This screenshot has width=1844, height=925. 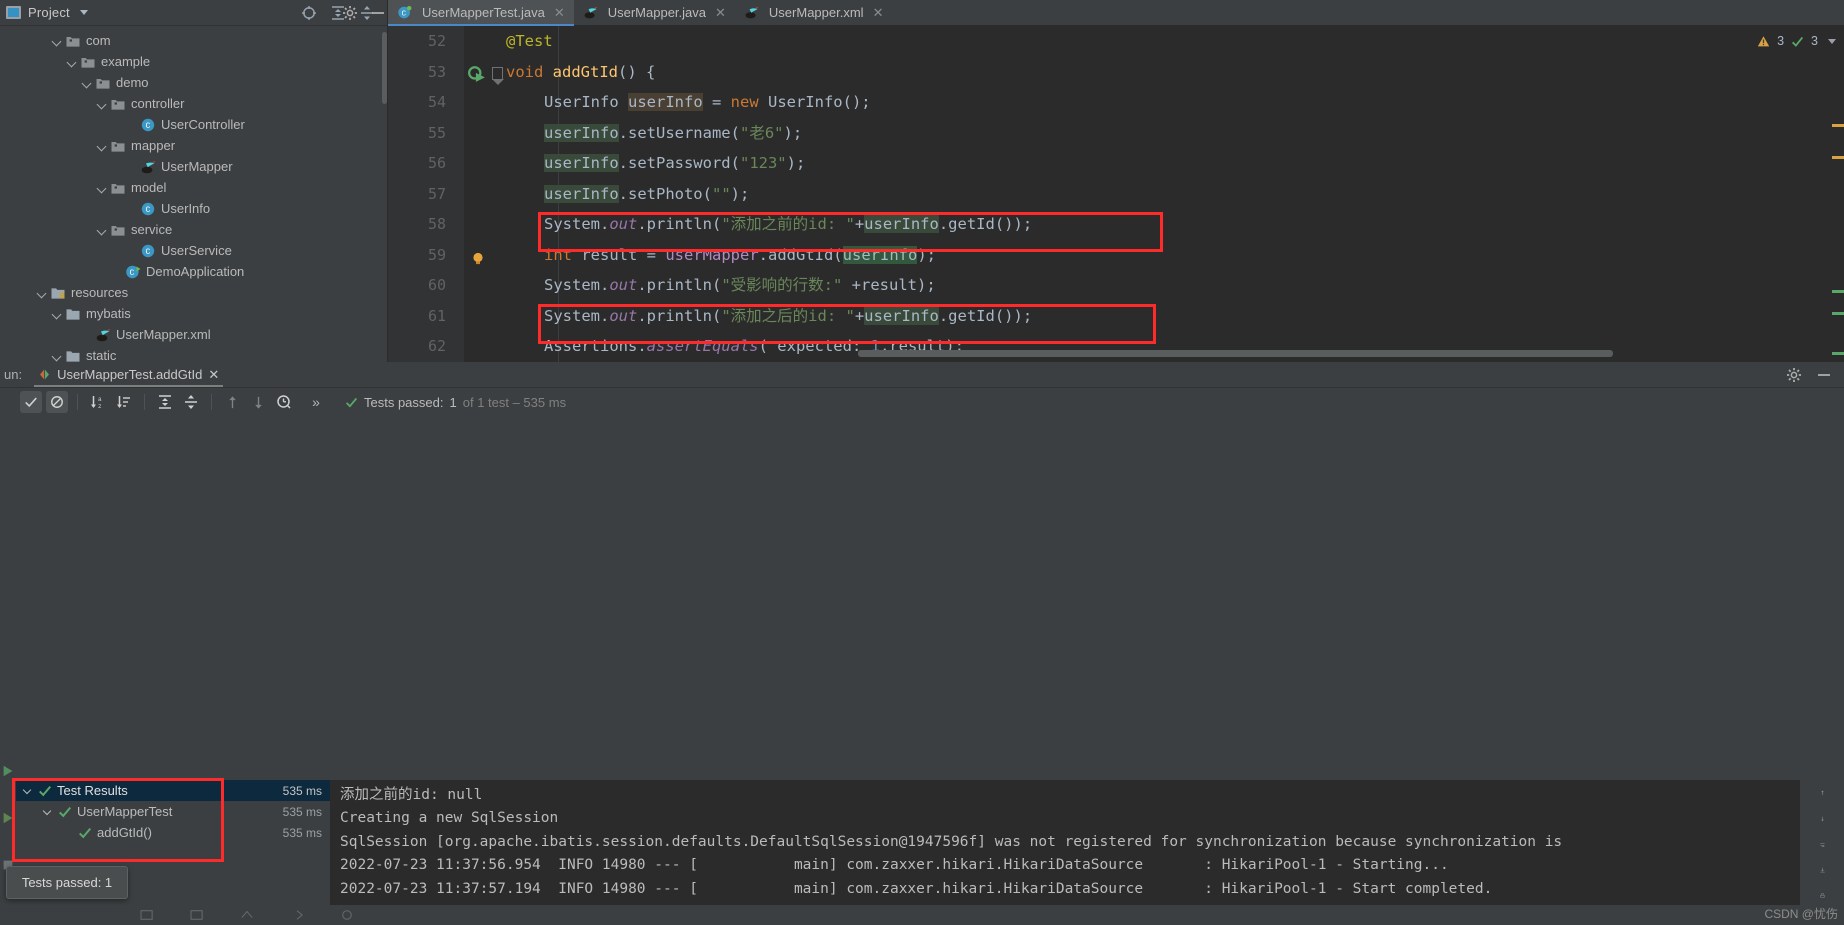 I want to click on project-select-target-icon, so click(x=309, y=13).